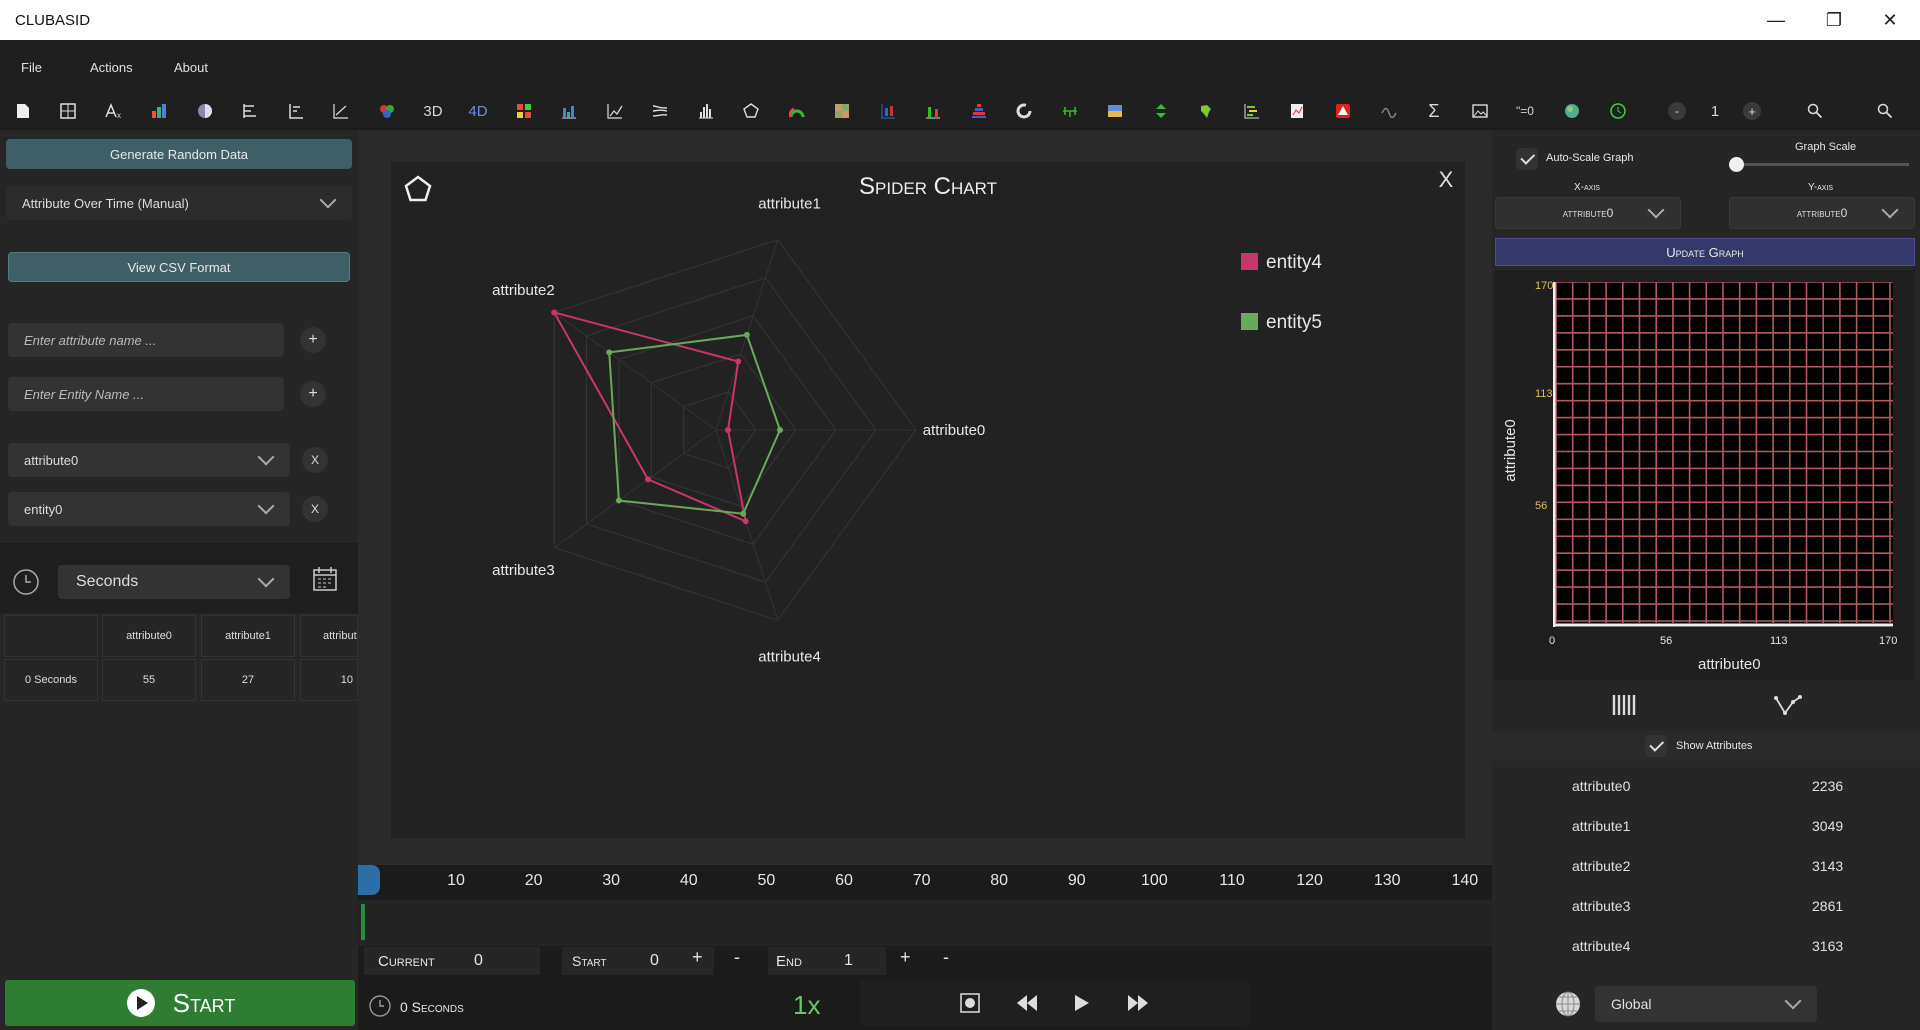 The height and width of the screenshot is (1030, 1920). I want to click on slider-handle, so click(1736, 164).